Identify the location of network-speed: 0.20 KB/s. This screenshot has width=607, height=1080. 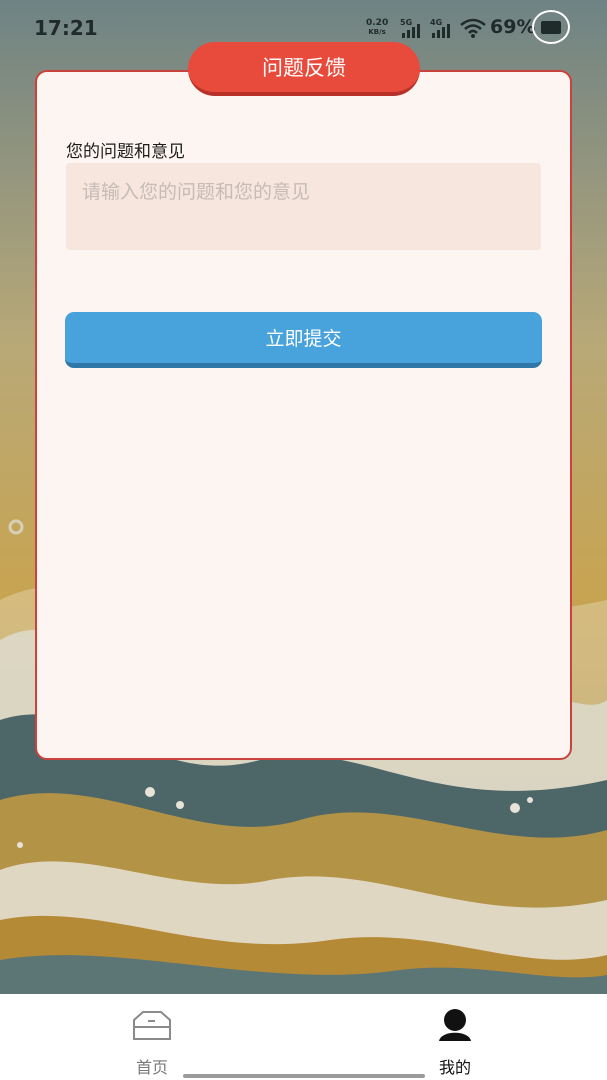
(377, 28).